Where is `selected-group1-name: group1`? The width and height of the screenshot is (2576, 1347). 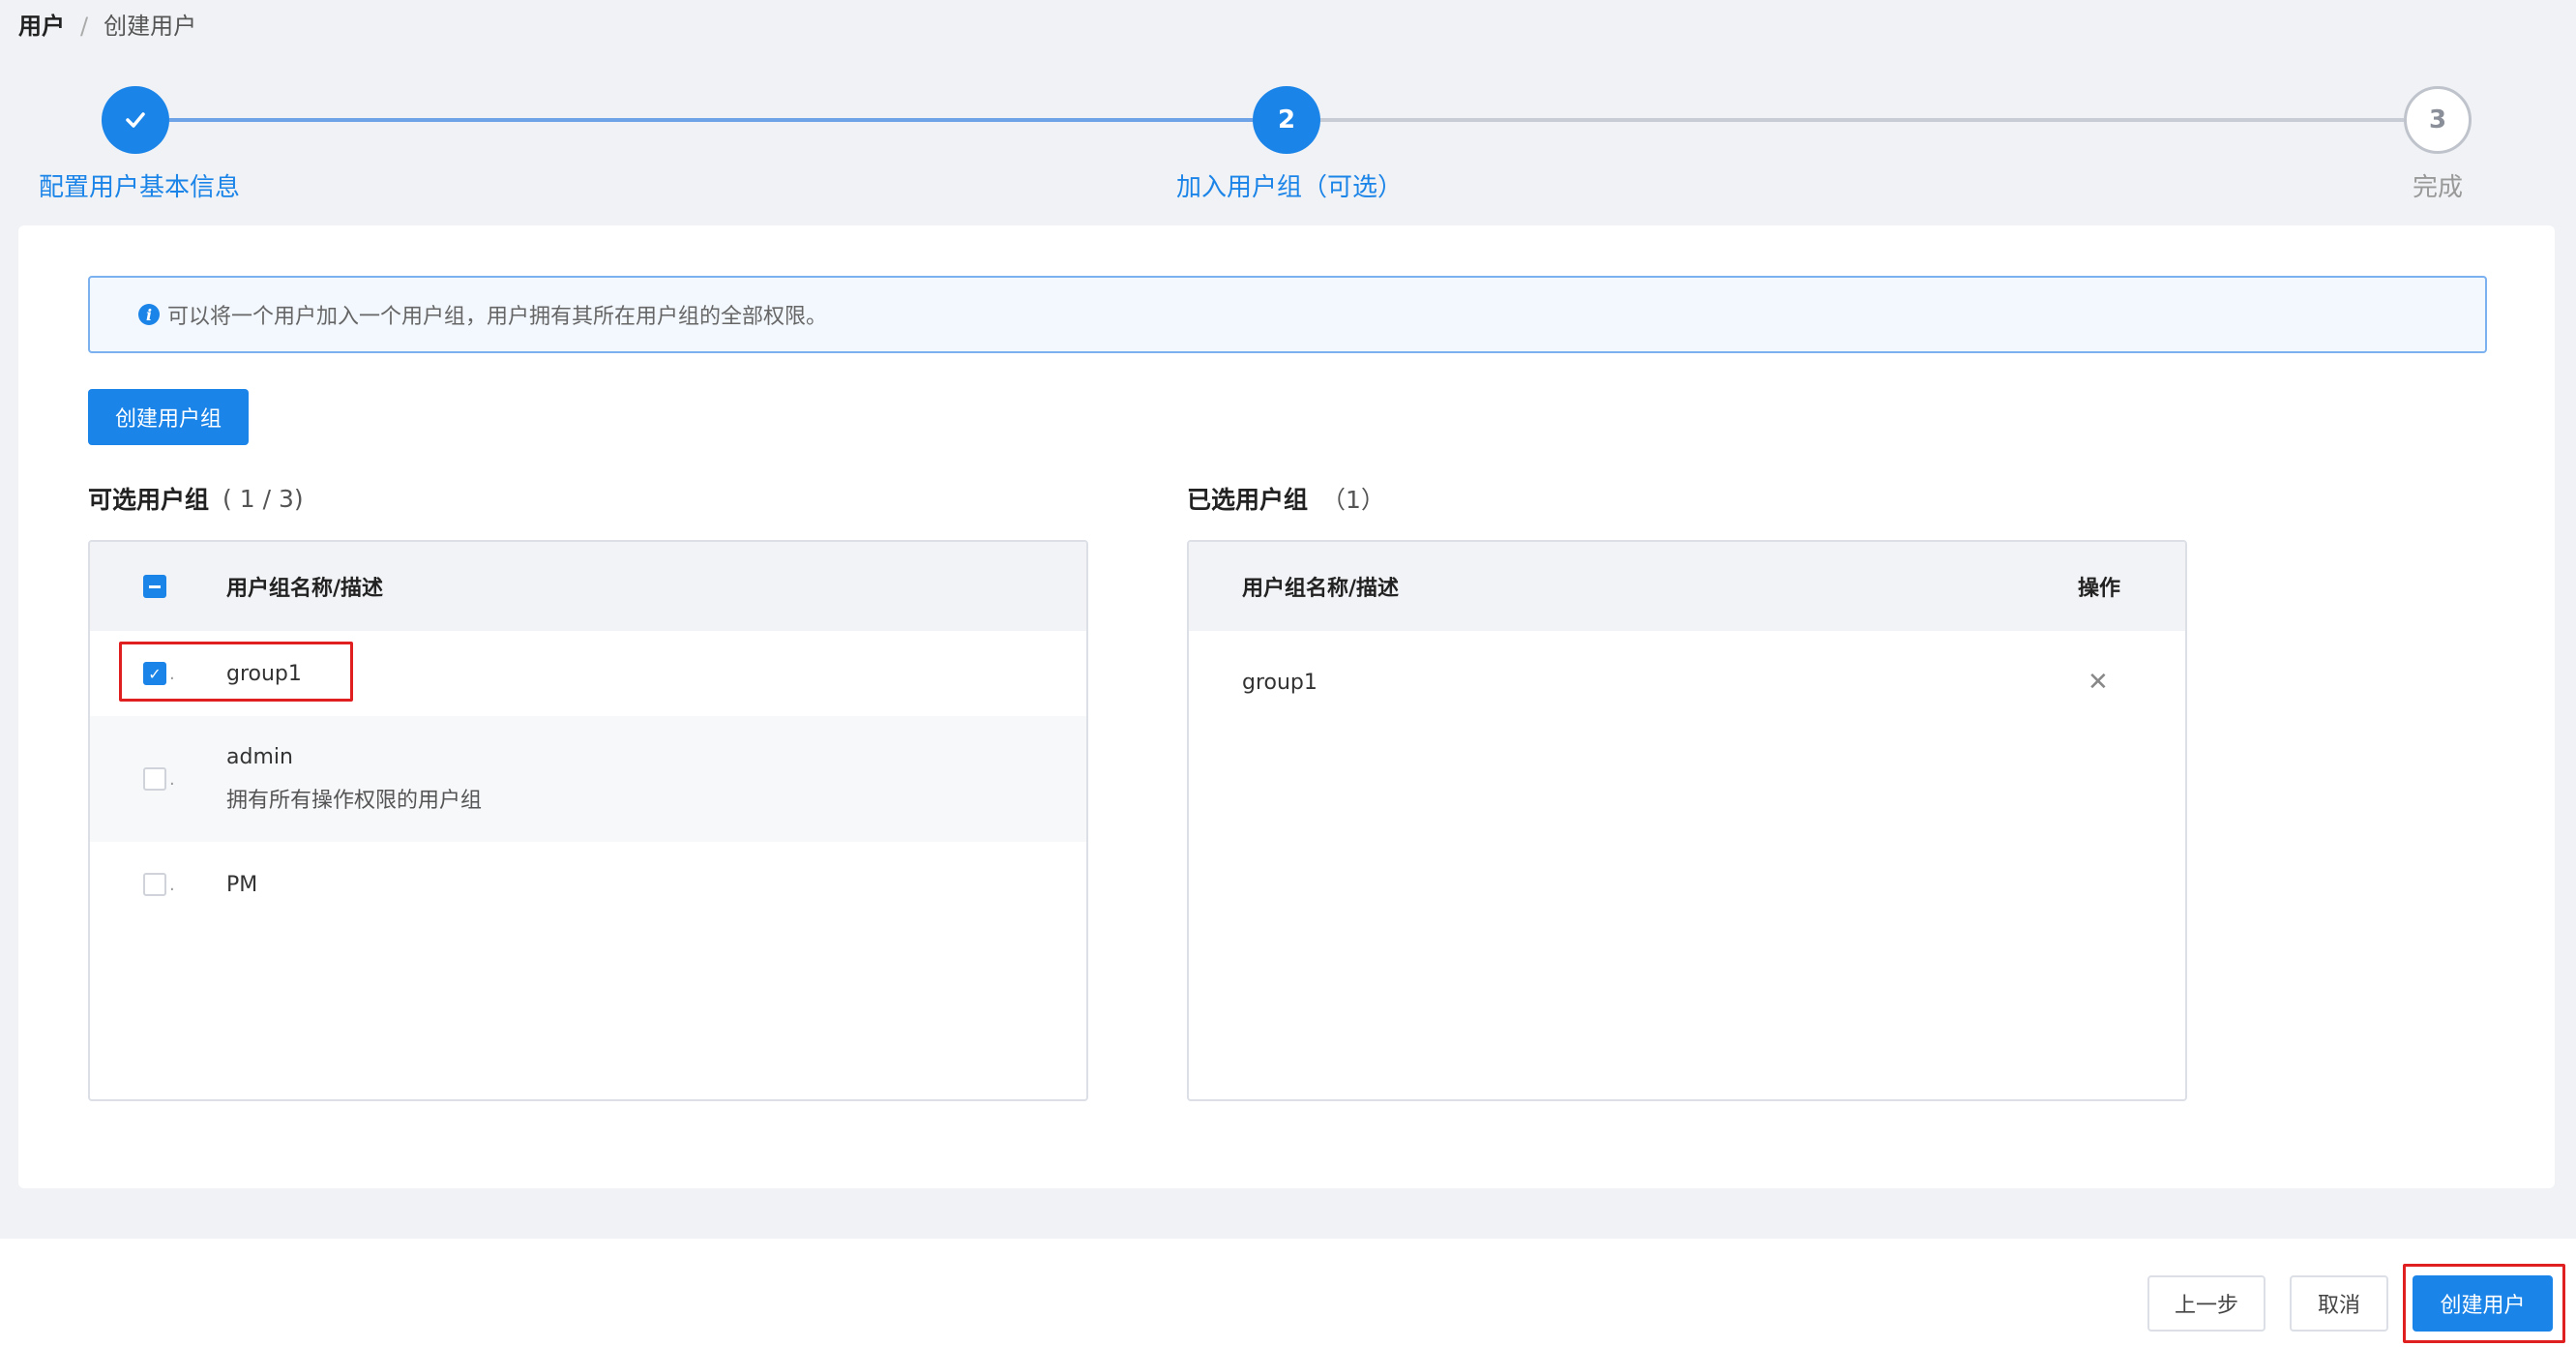
selected-group1-name: group1 is located at coordinates (1280, 682).